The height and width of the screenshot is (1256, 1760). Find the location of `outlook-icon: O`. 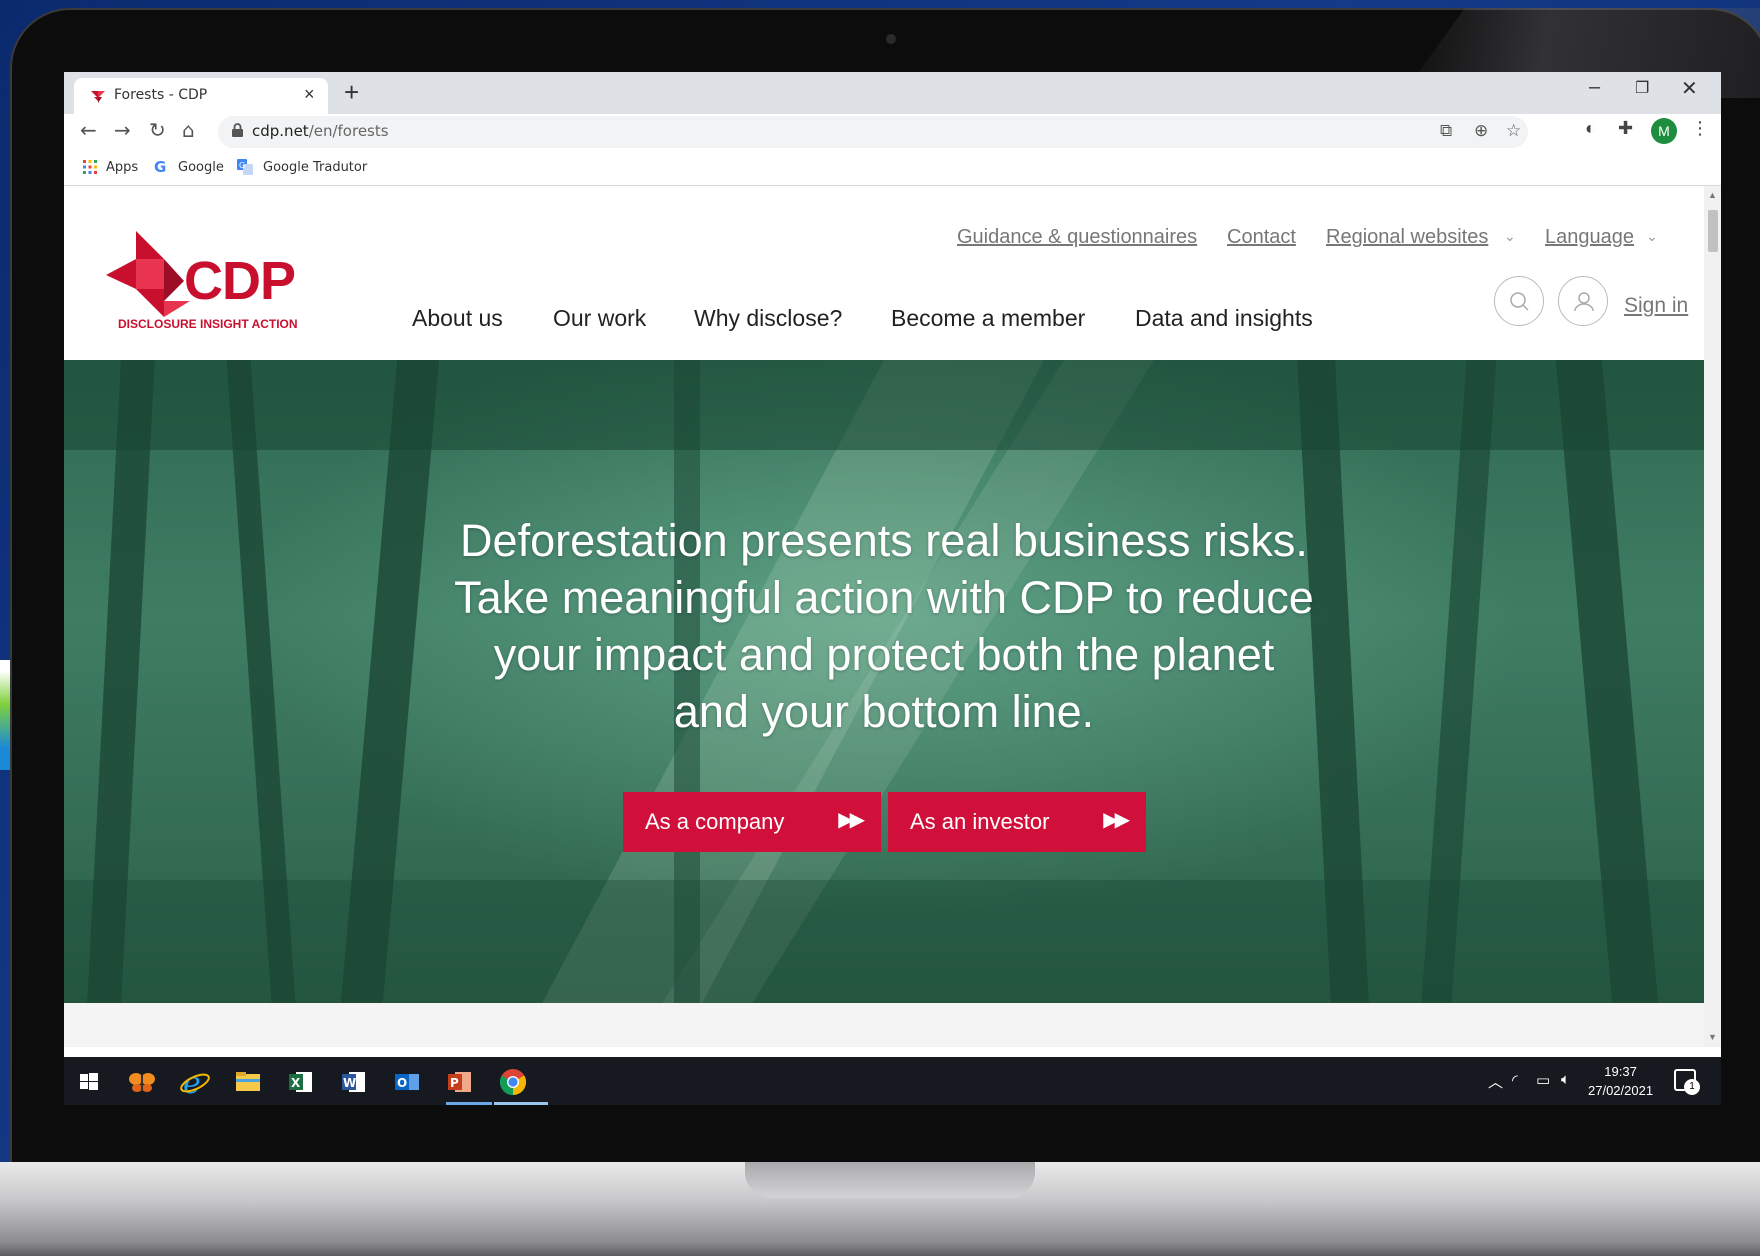

outlook-icon: O is located at coordinates (407, 1082).